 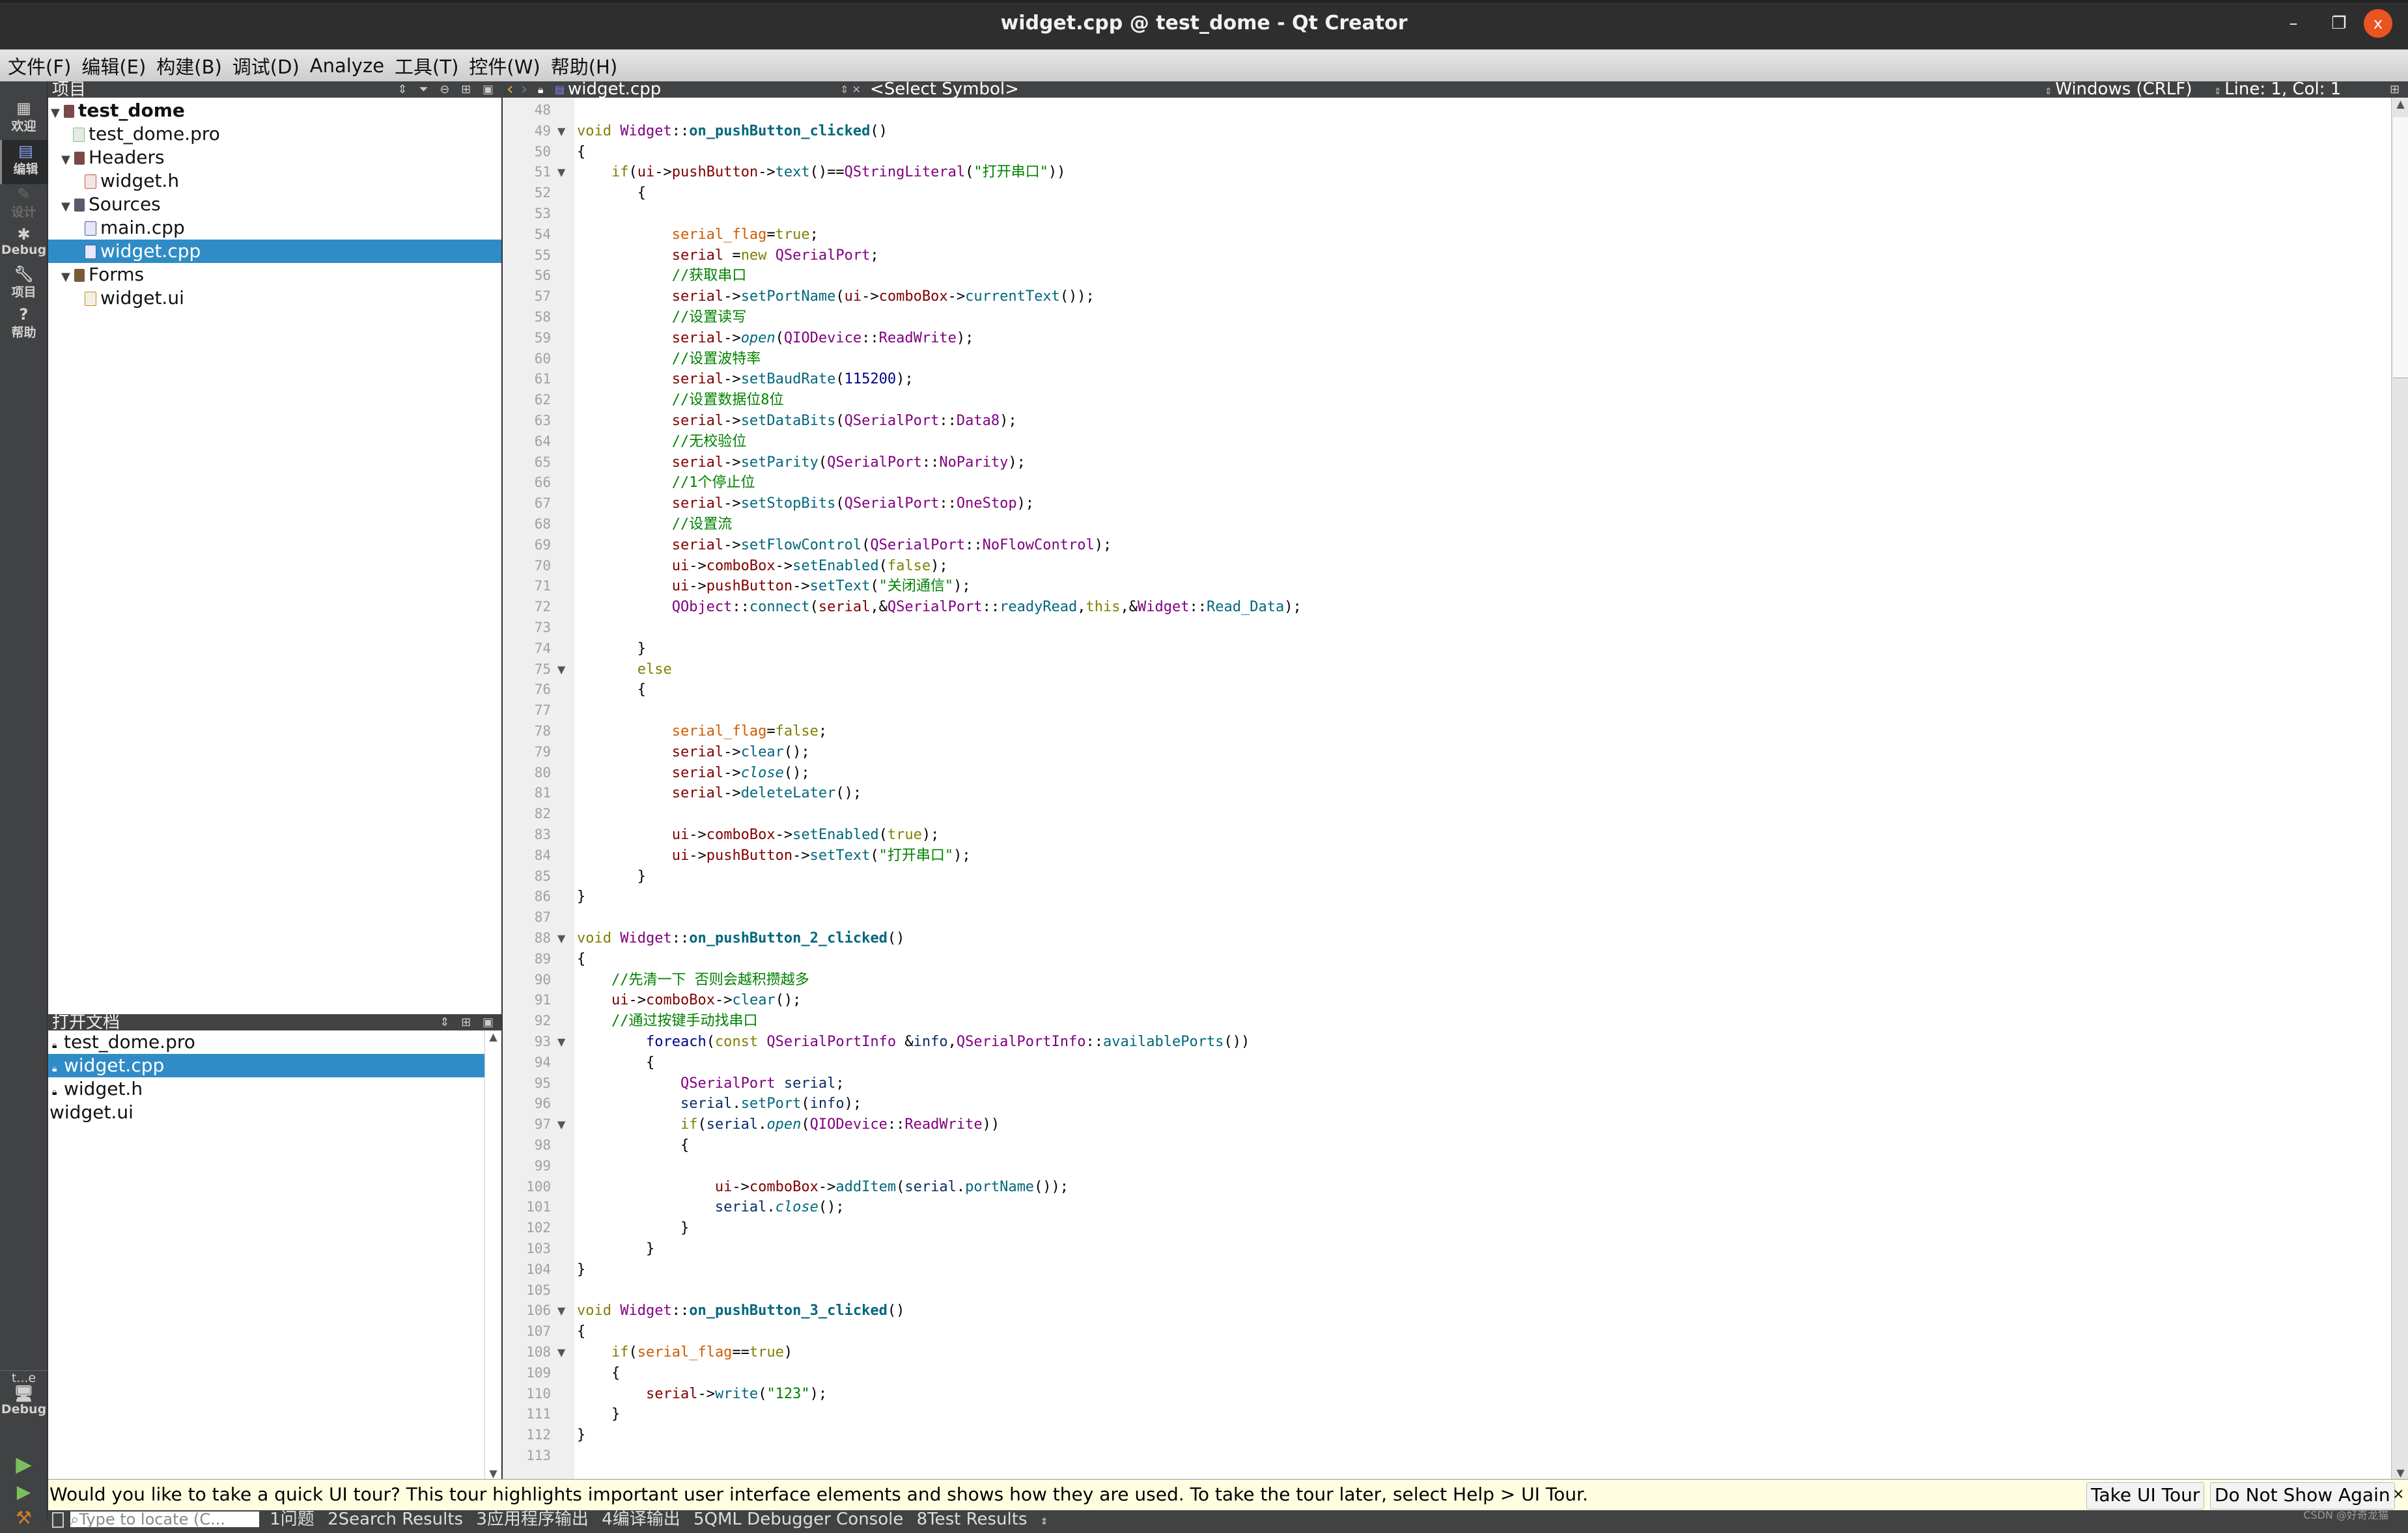 I want to click on mode-projects: 🔧︎ 项目, so click(x=24, y=284).